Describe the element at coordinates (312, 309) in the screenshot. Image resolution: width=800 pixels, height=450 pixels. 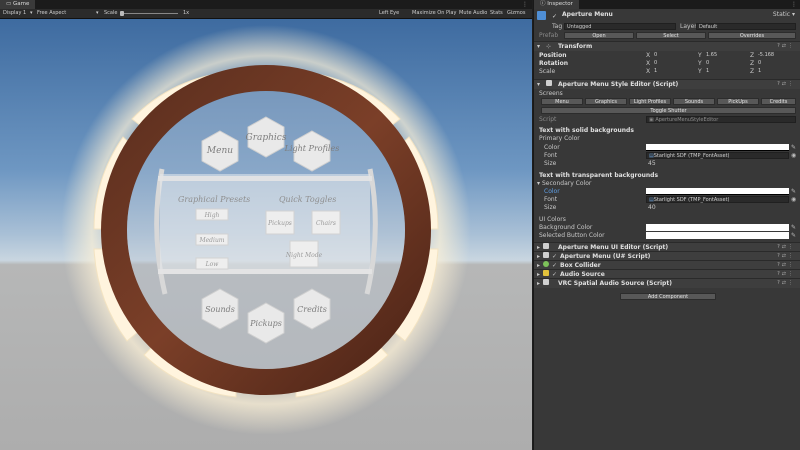
I see `hex-label-credits: Credits` at that location.